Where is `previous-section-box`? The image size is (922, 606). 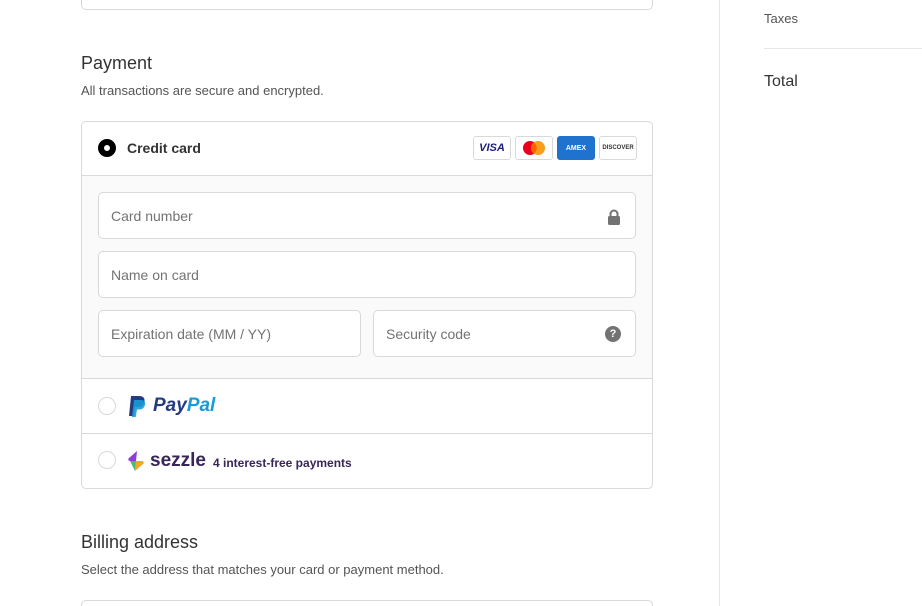
previous-section-box is located at coordinates (367, 5).